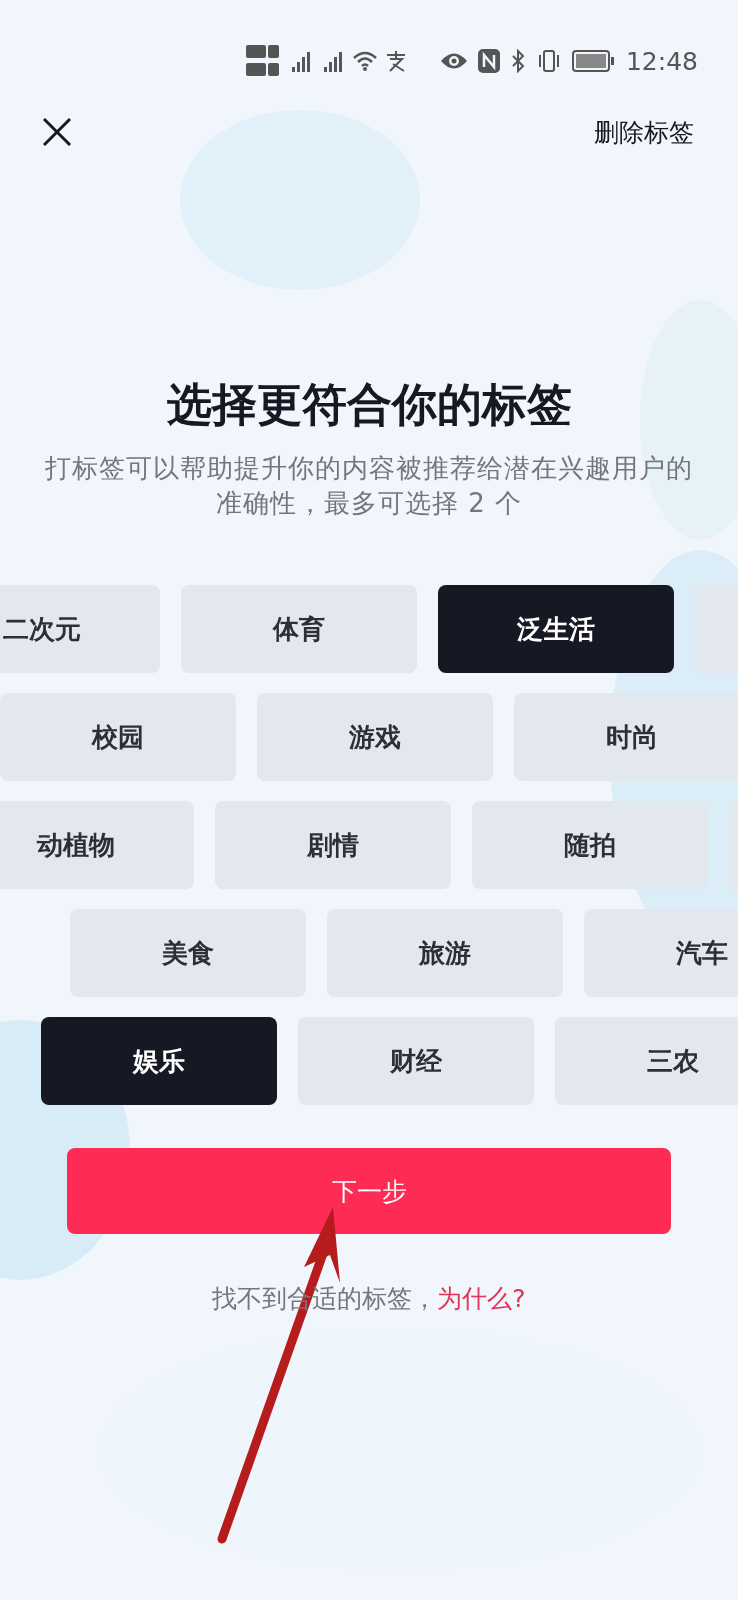  I want to click on delete-tags-link: 删除标签, so click(644, 132).